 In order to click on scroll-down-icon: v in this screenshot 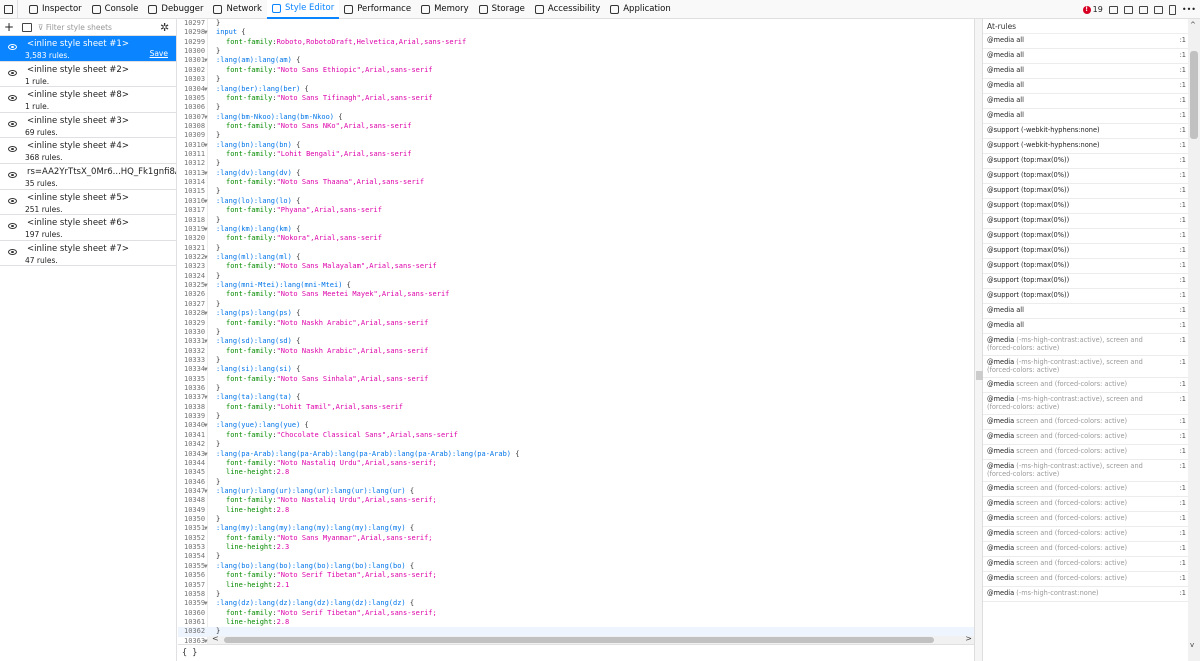, I will do `click(1192, 645)`.